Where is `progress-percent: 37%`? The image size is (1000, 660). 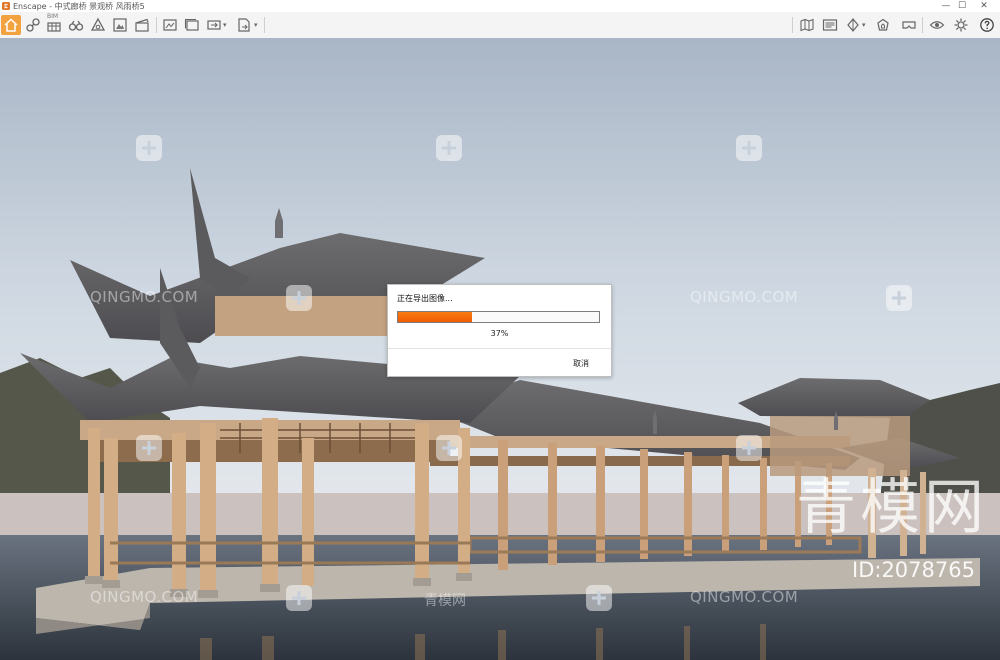 progress-percent: 37% is located at coordinates (499, 333).